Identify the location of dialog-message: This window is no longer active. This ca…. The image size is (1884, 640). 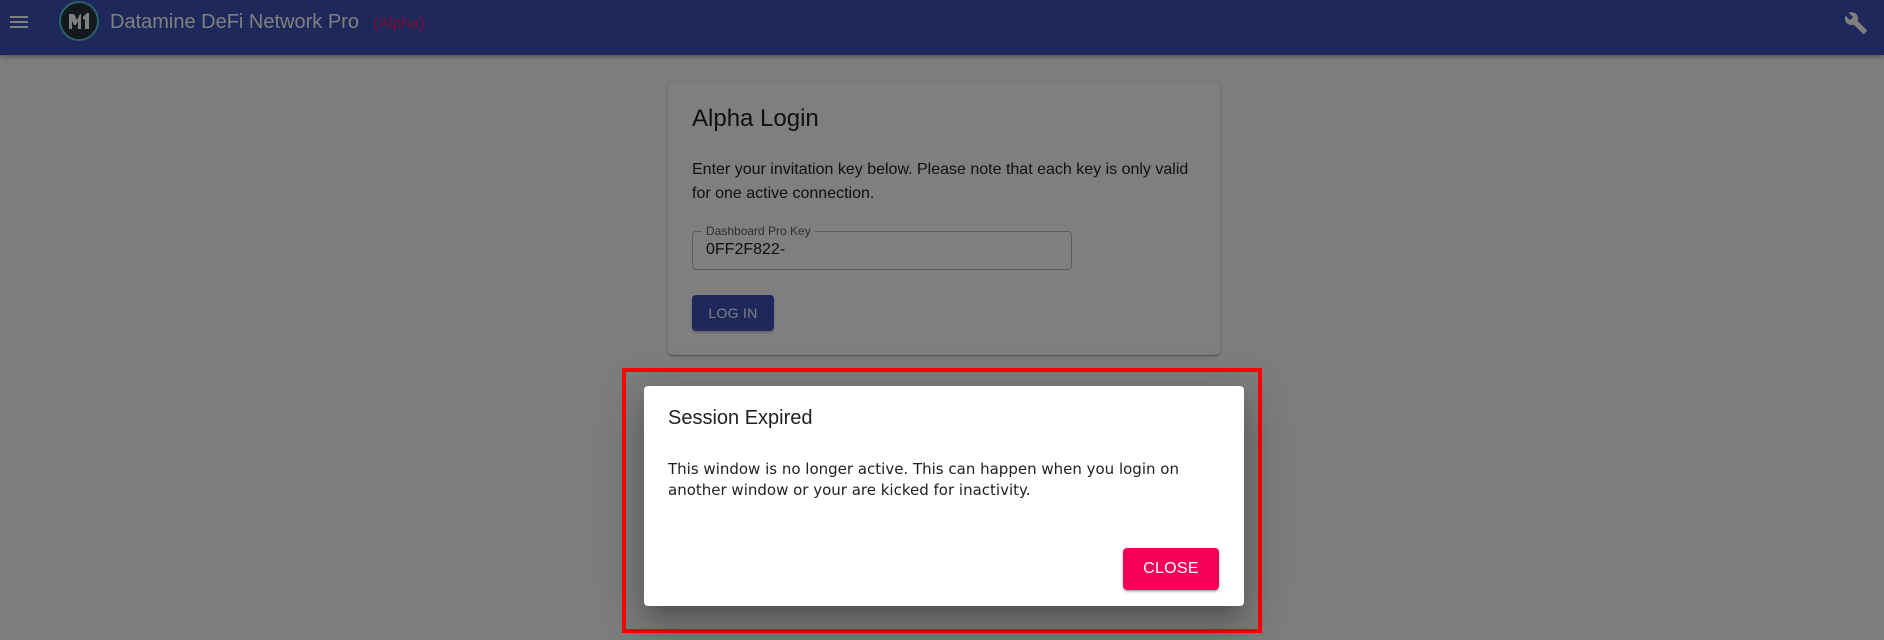
(923, 479).